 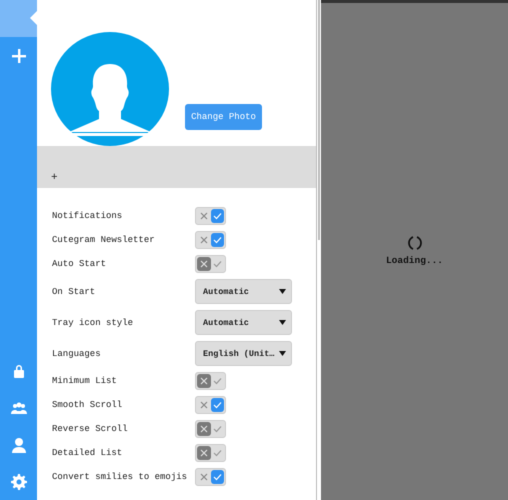 What do you see at coordinates (88, 405) in the screenshot?
I see `setting-label: Smooth Scroll` at bounding box center [88, 405].